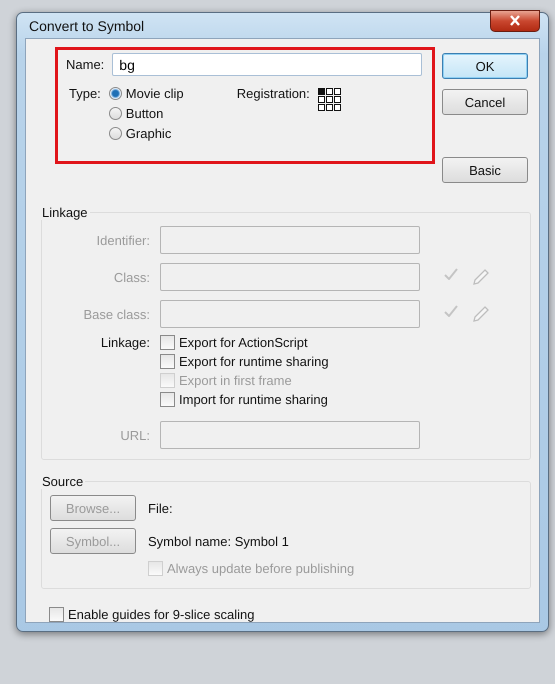  I want to click on radio-option: Graphic, so click(168, 133).